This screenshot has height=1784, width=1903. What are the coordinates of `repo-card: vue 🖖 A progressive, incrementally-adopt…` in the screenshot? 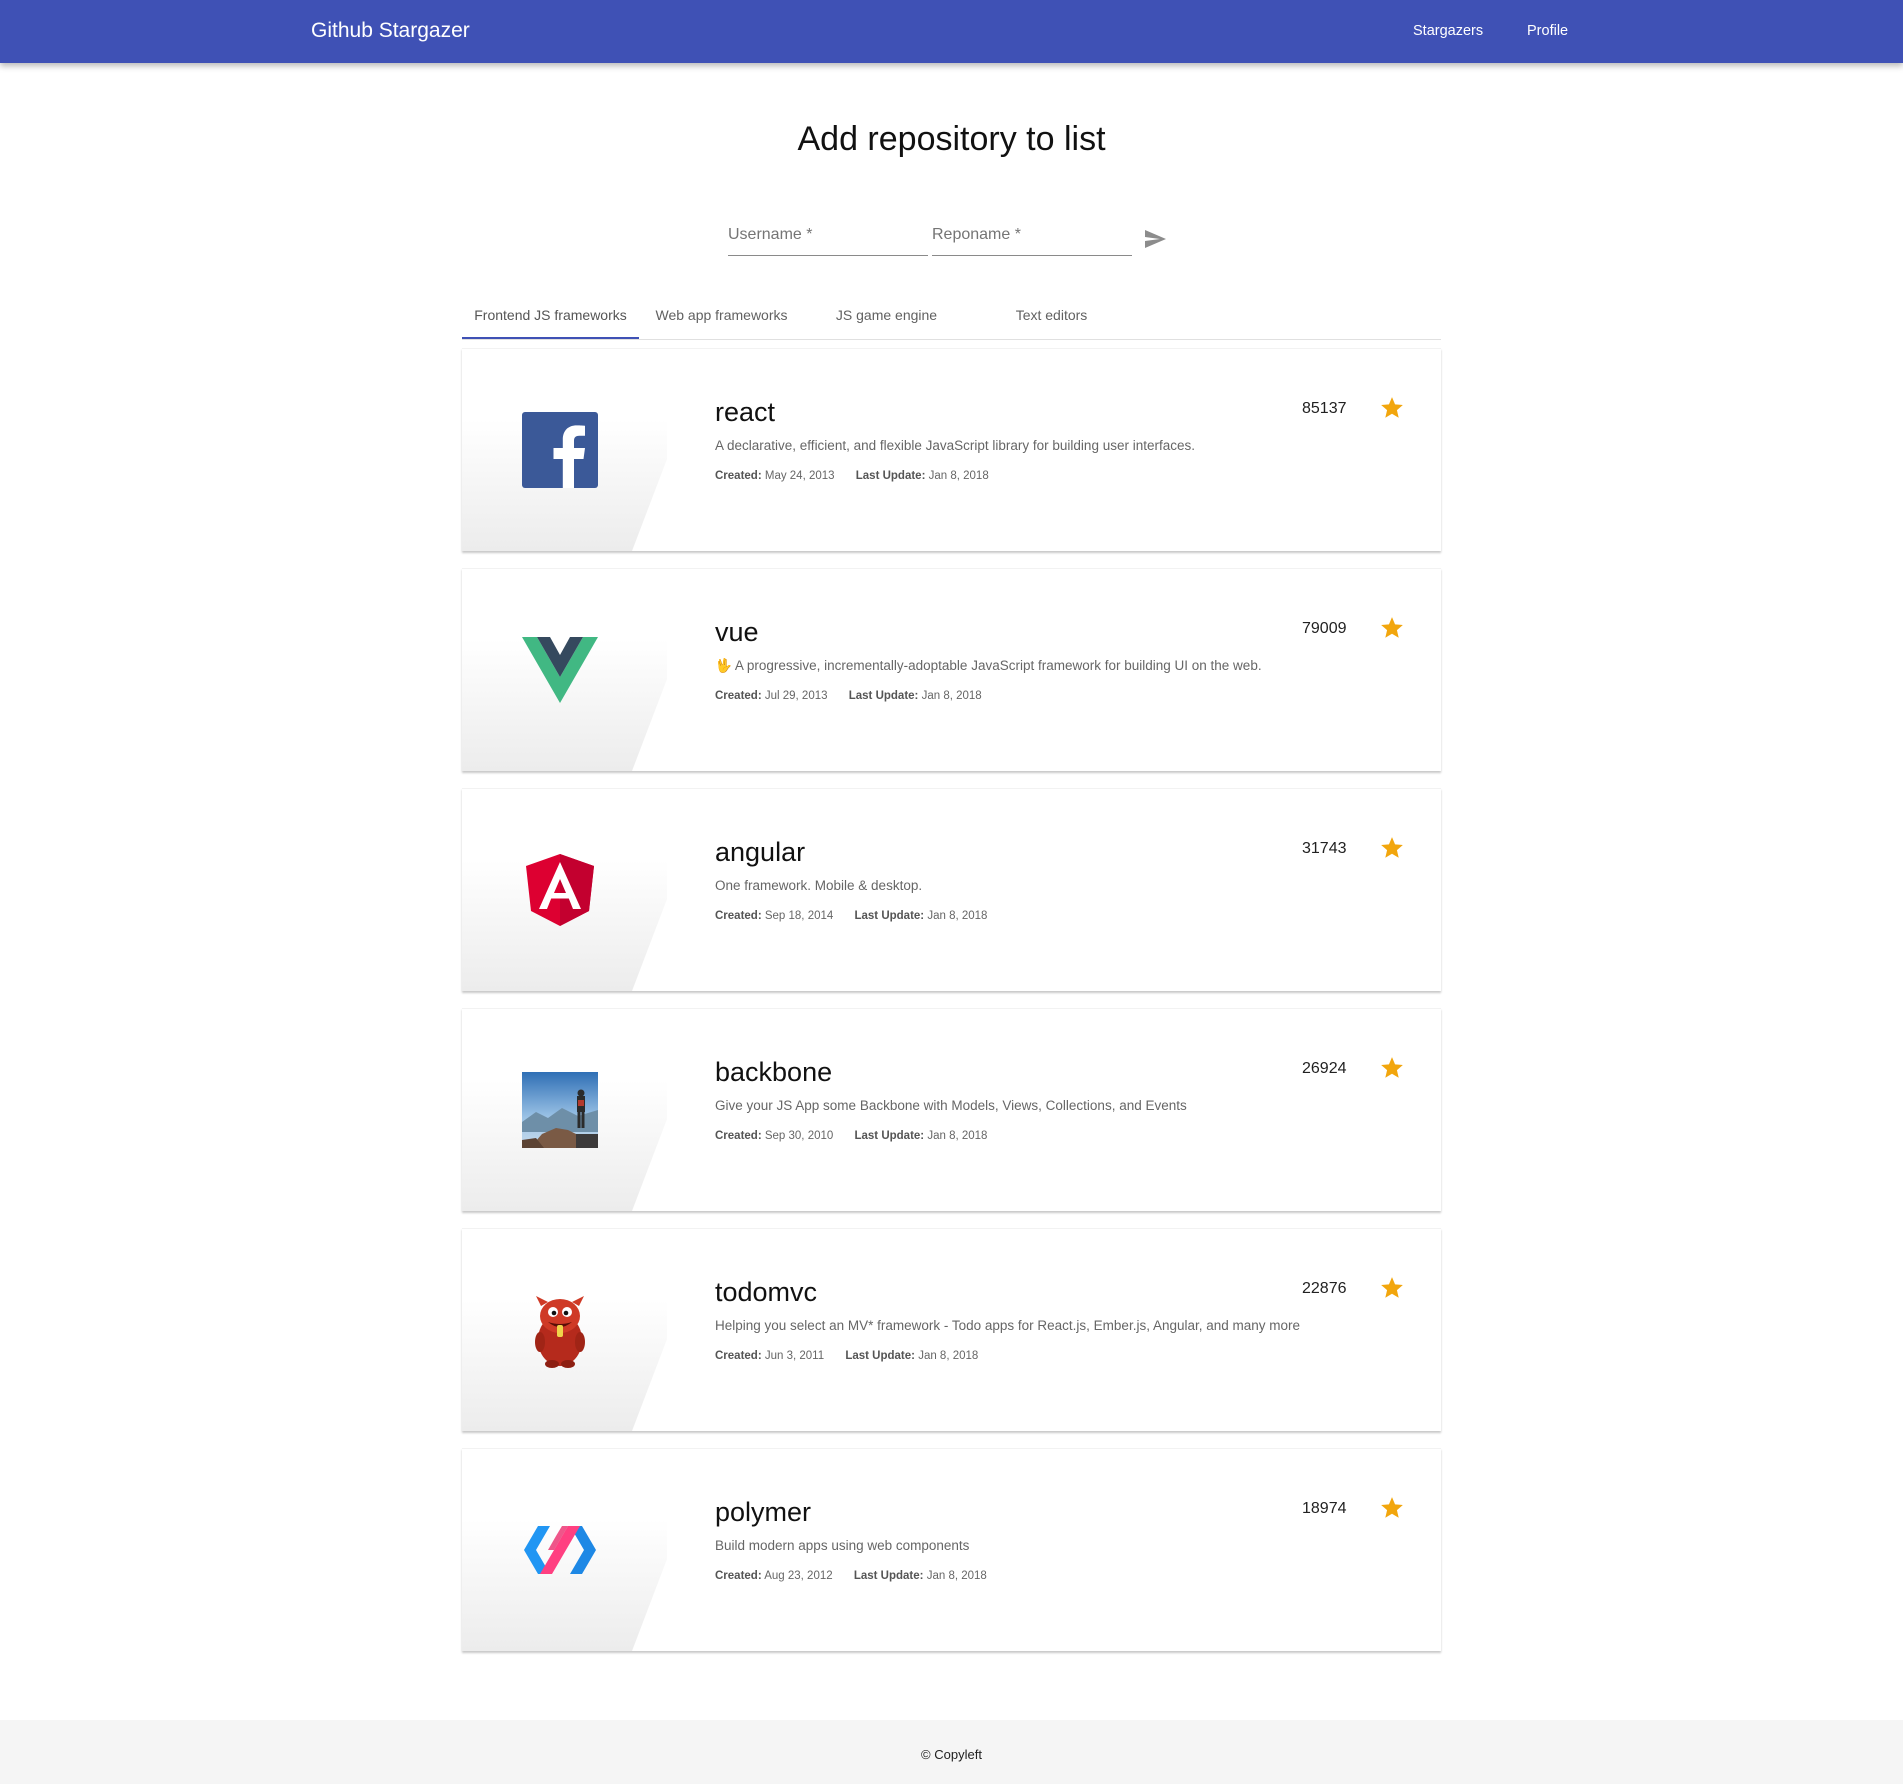 It's located at (951, 669).